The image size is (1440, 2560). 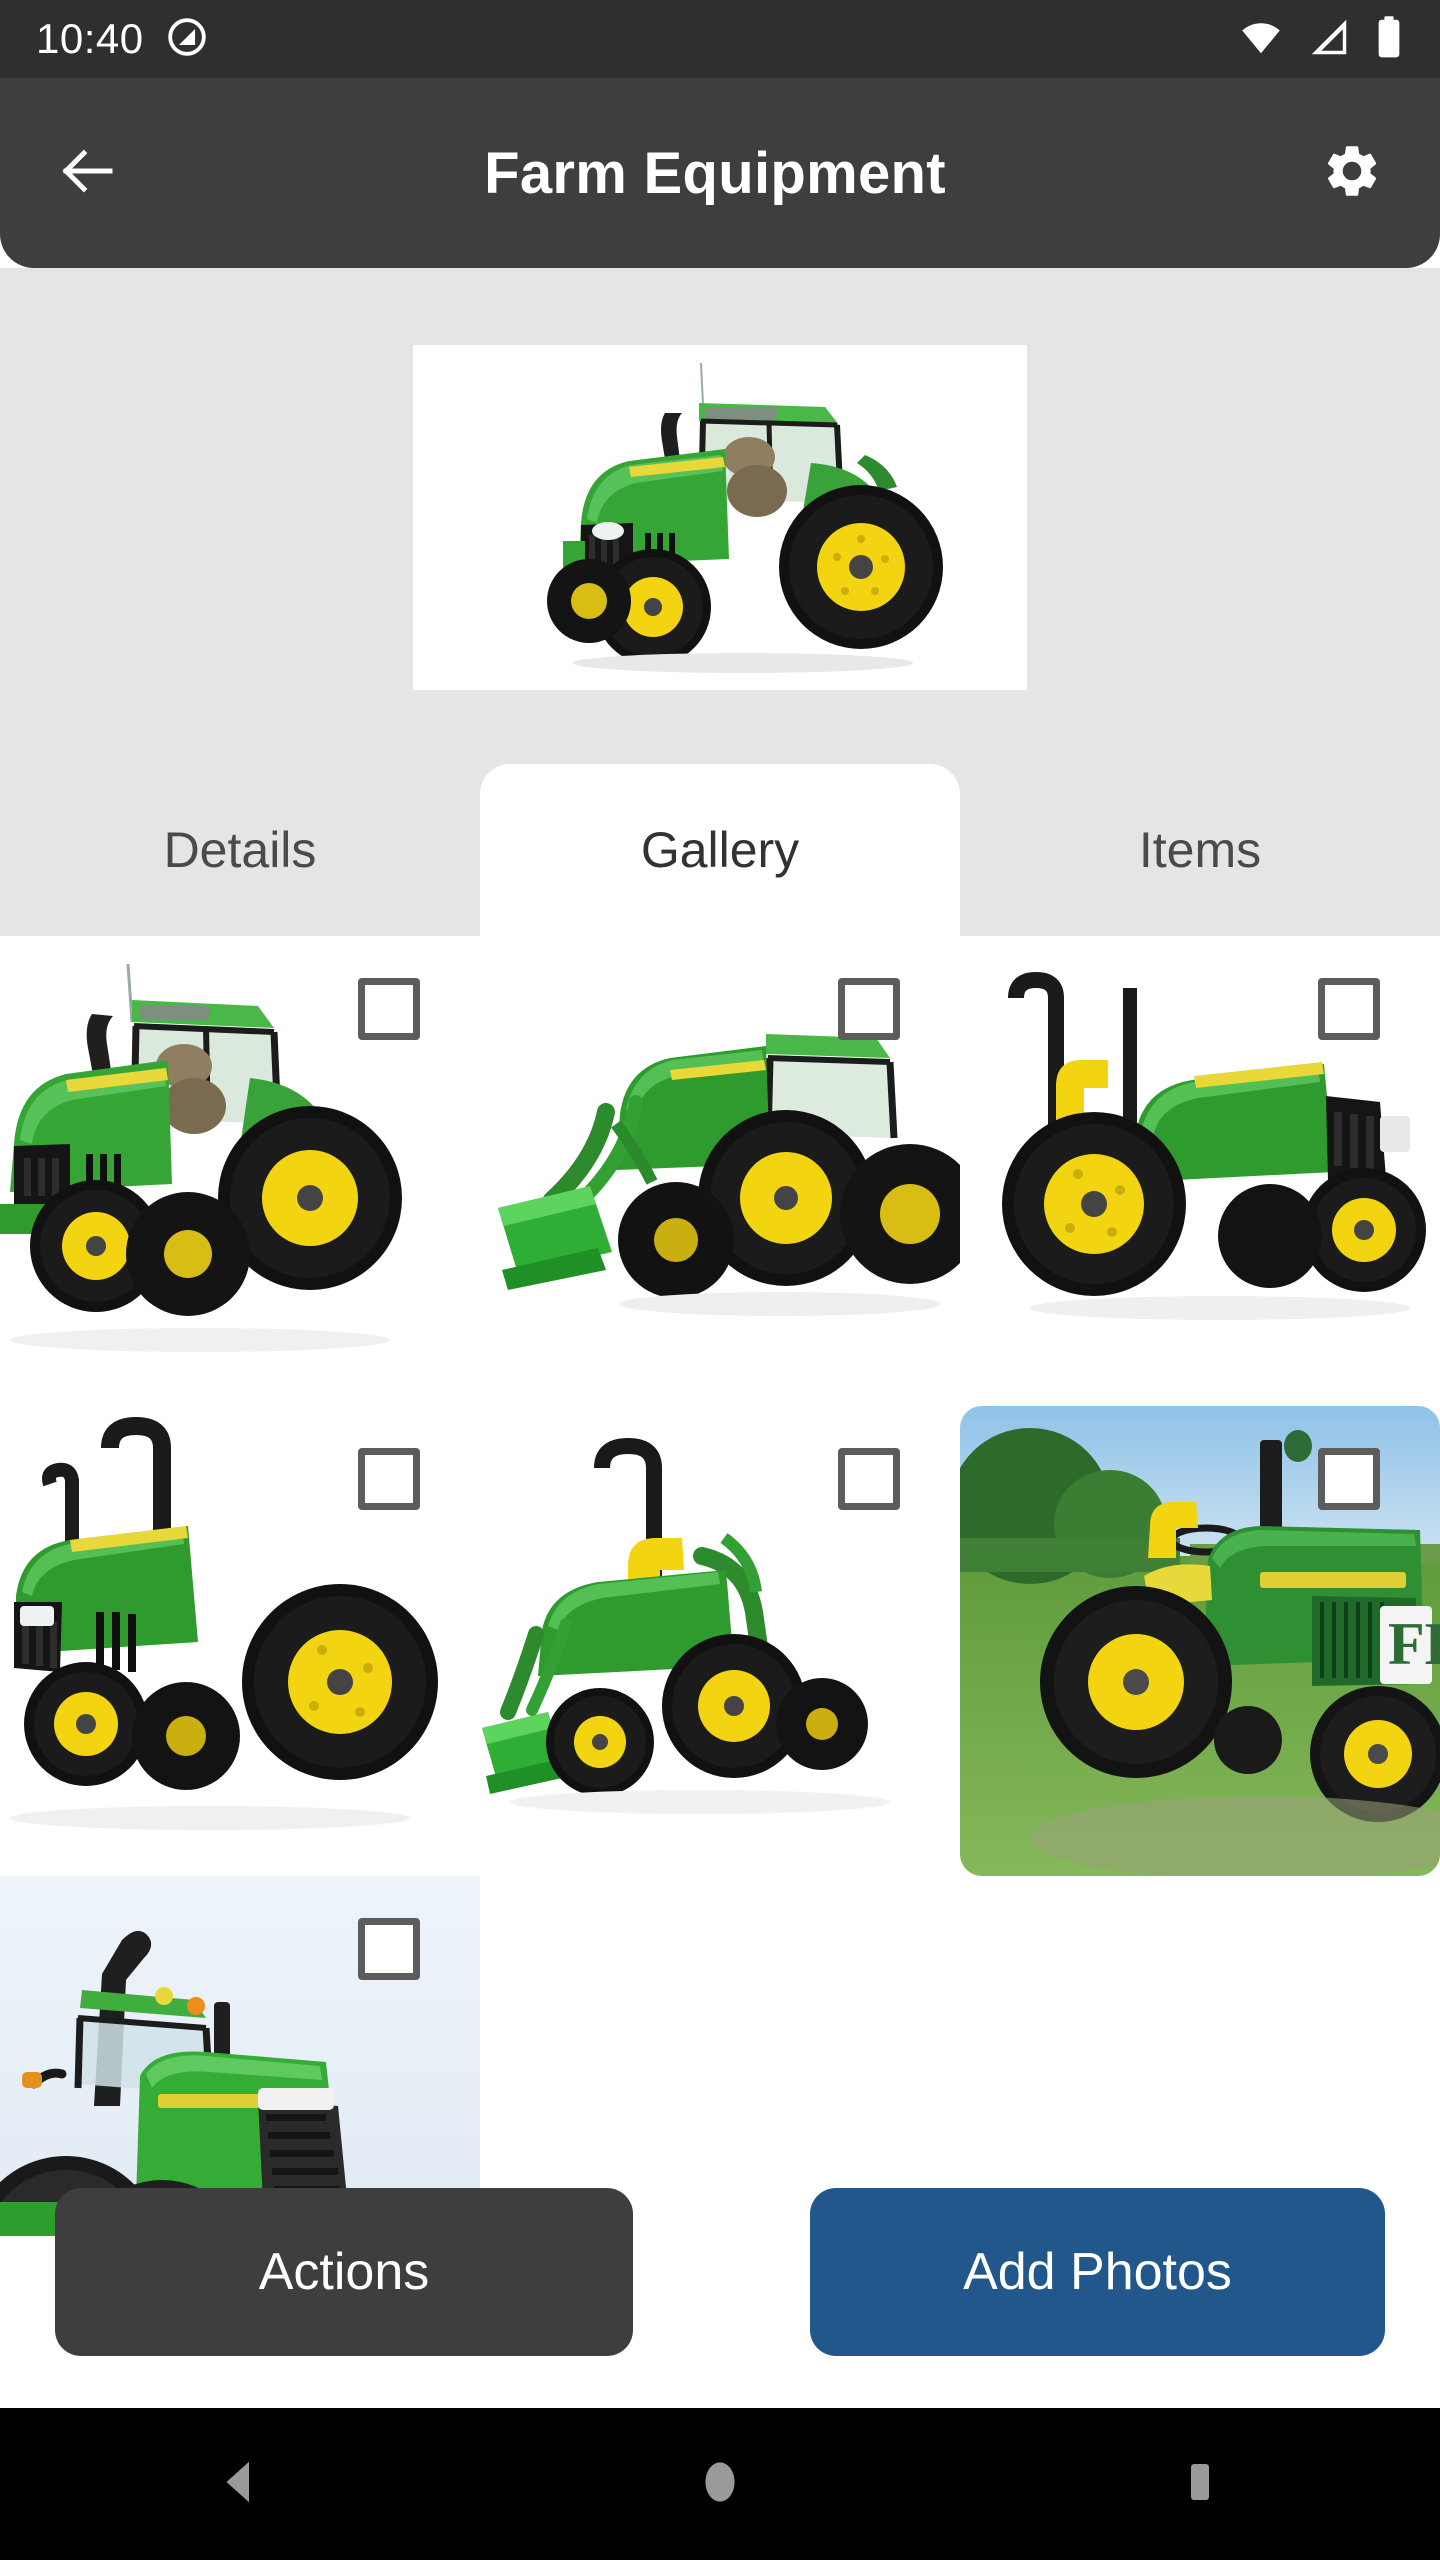 What do you see at coordinates (1261, 39) in the screenshot?
I see `wifi-icon` at bounding box center [1261, 39].